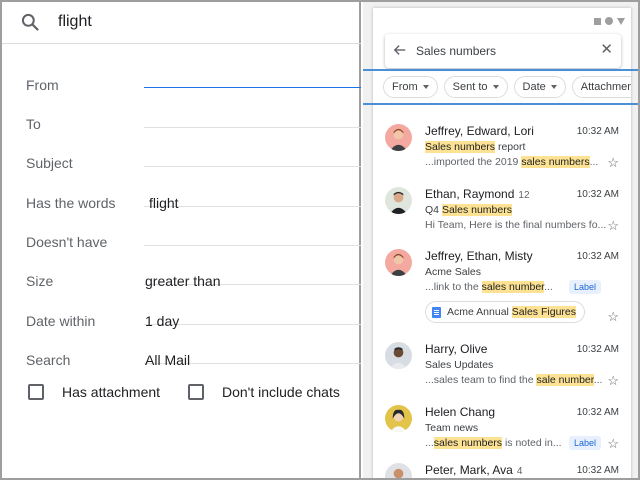 This screenshot has height=480, width=640. I want to click on circle-icon, so click(609, 21).